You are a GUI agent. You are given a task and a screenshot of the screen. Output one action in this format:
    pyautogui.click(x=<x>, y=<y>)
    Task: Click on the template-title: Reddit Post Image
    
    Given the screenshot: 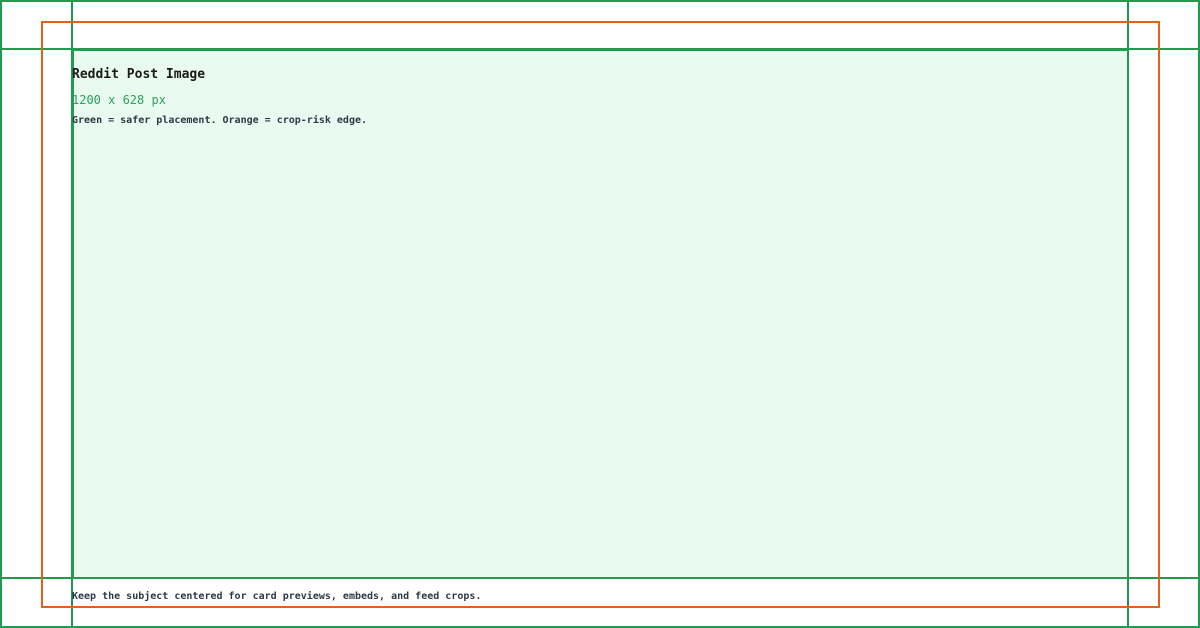 What is the action you would take?
    pyautogui.click(x=139, y=74)
    